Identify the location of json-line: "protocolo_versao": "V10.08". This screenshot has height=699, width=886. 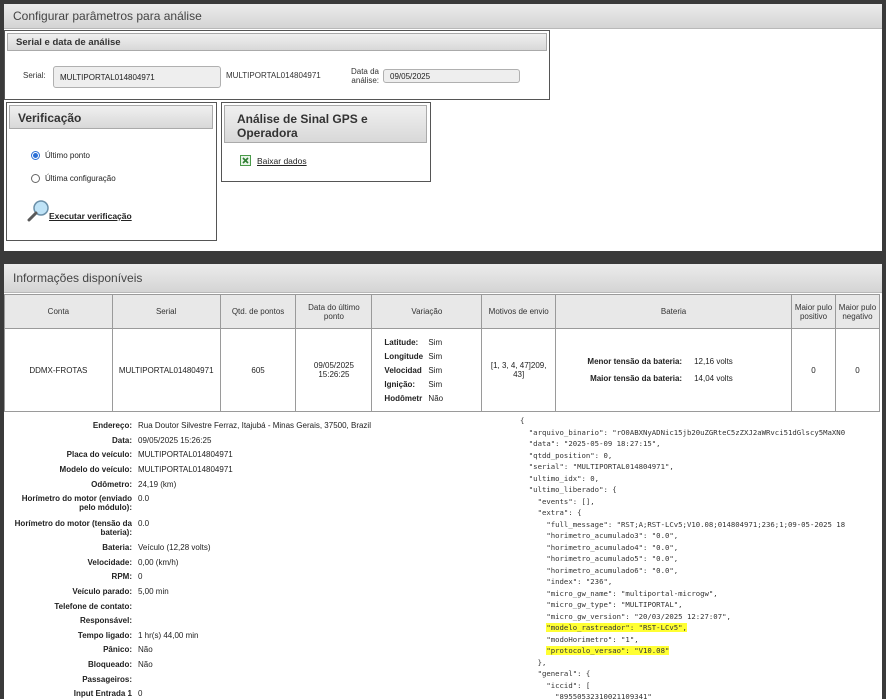
(700, 651).